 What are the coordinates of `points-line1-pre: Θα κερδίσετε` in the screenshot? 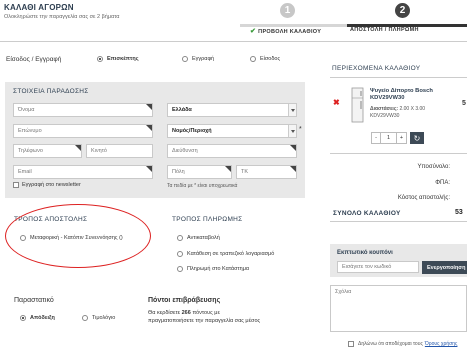 It's located at (165, 313).